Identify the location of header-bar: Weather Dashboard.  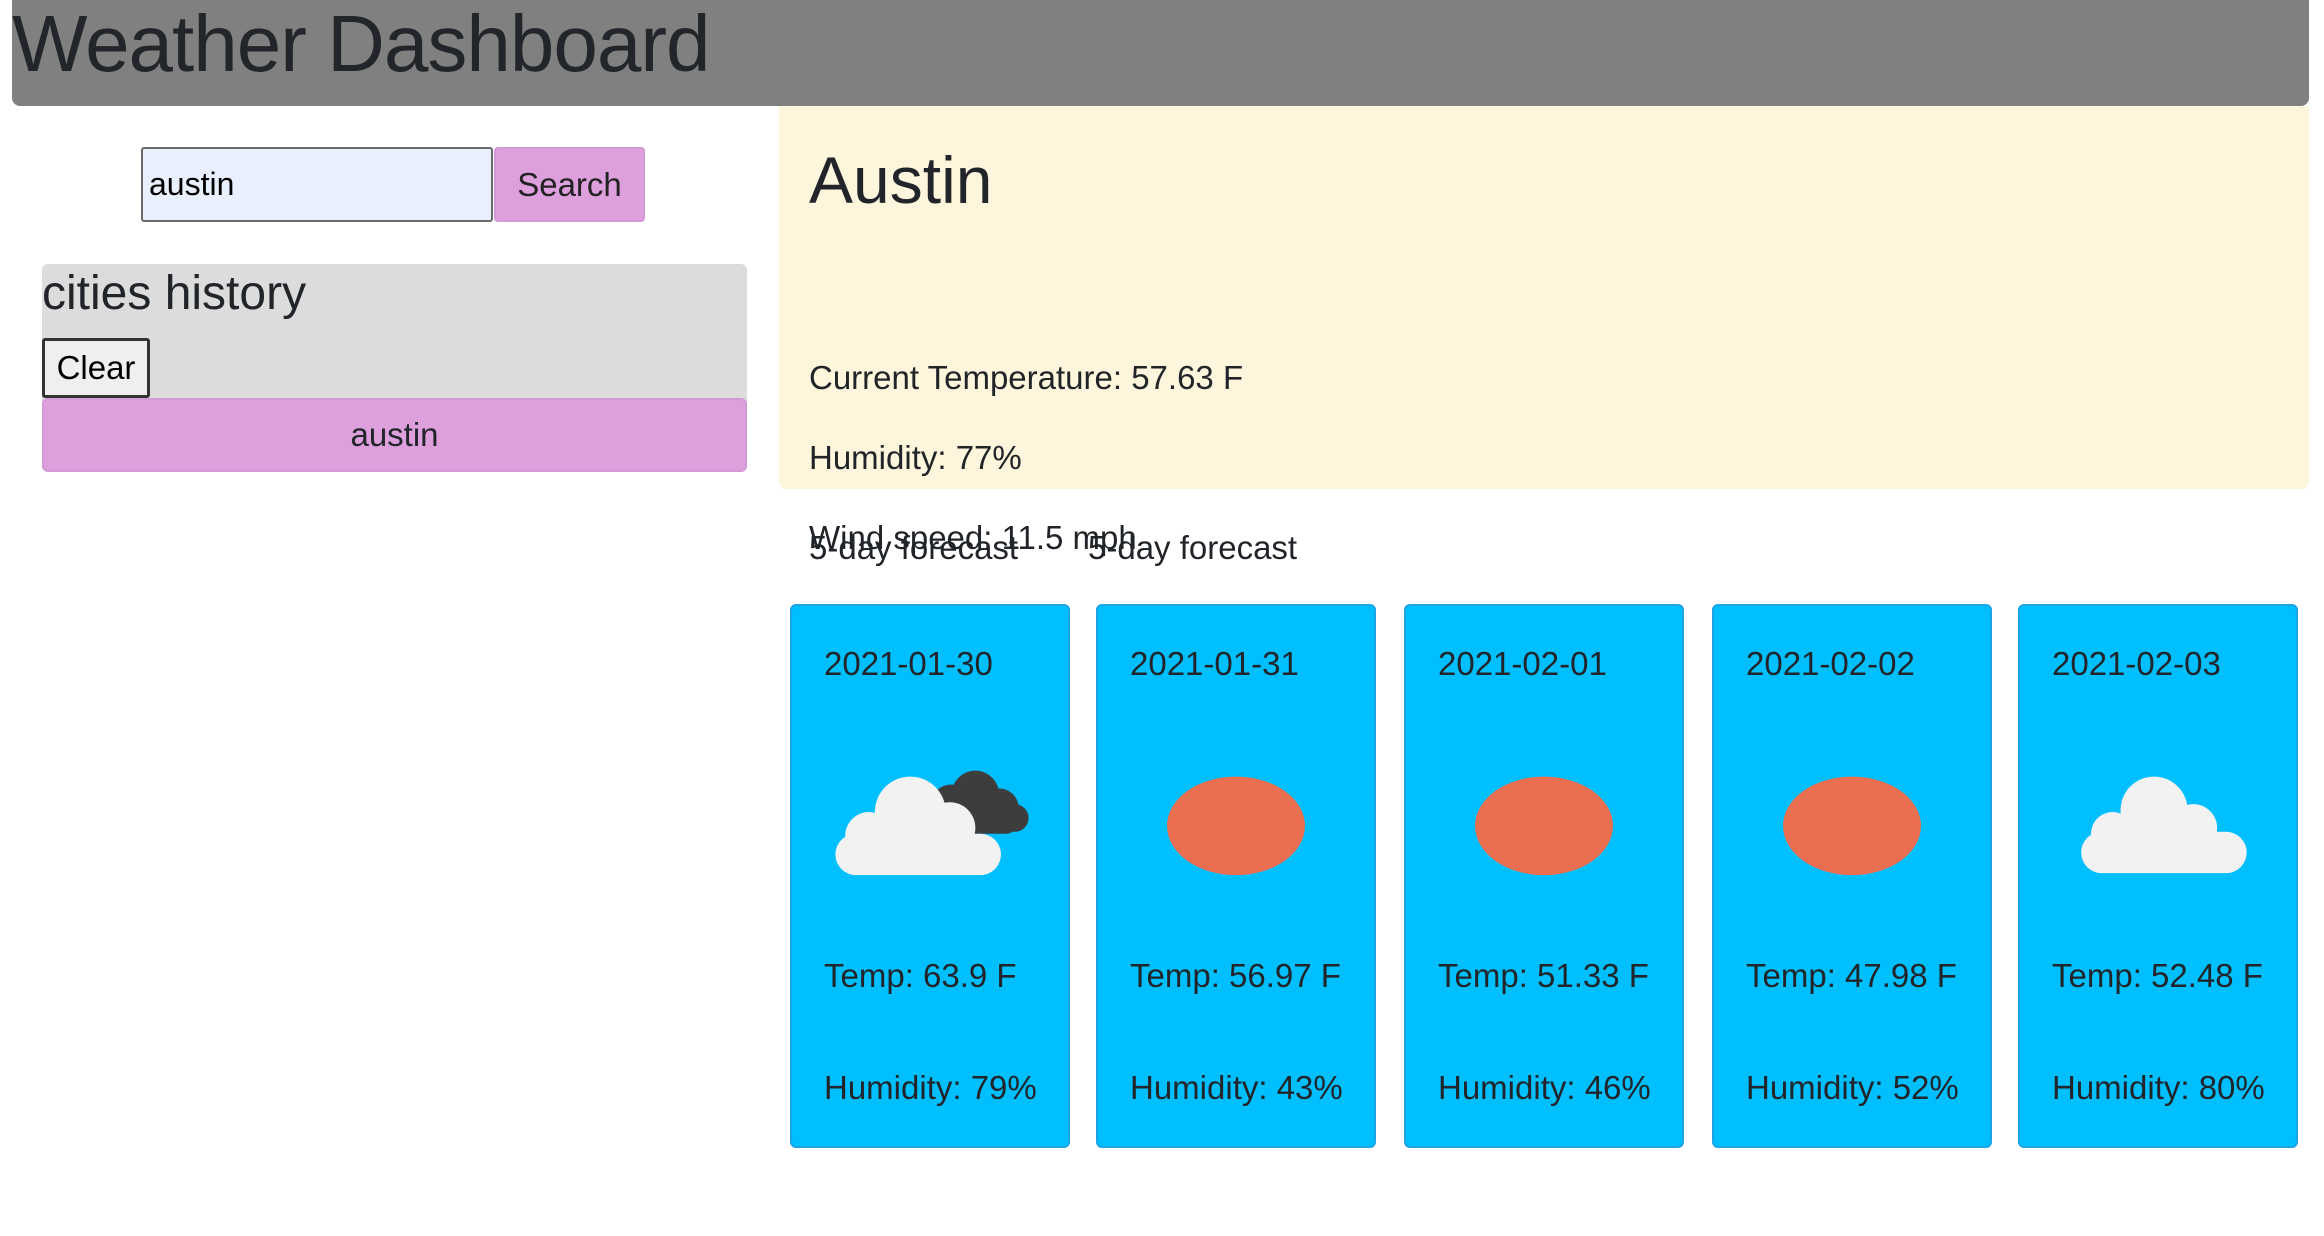
(1160, 53).